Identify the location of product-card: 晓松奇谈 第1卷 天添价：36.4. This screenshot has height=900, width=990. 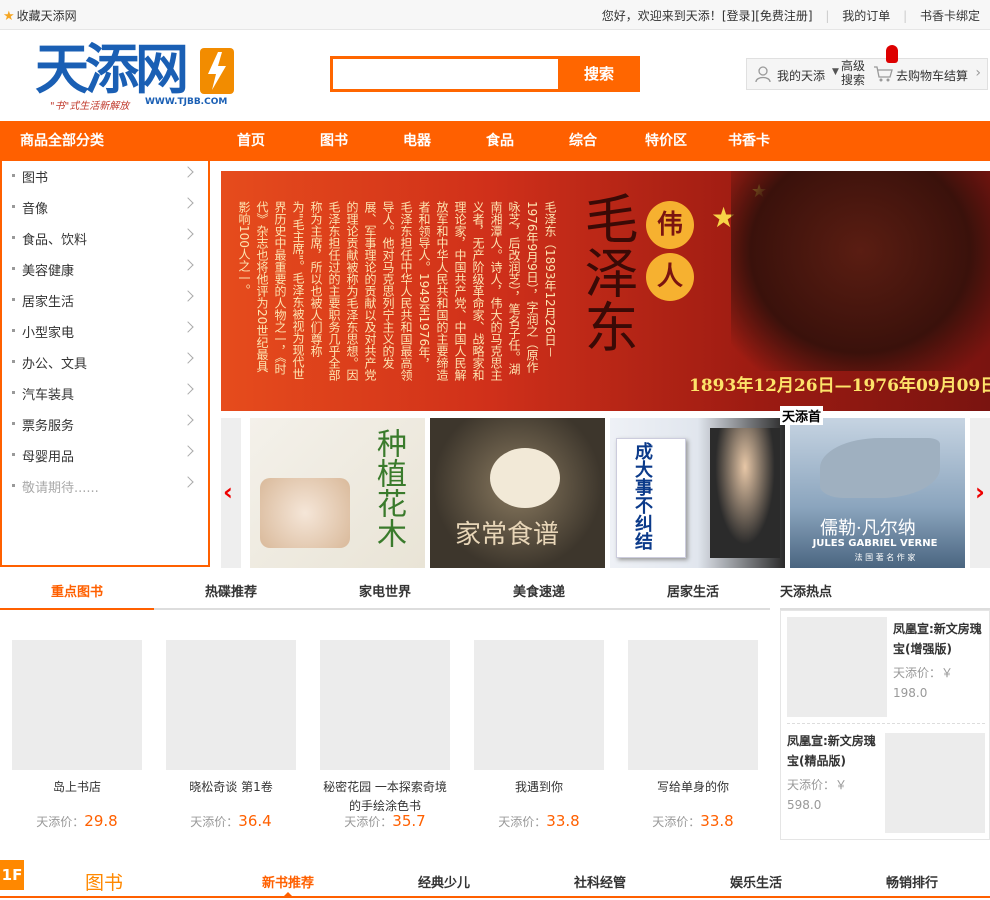
(231, 726).